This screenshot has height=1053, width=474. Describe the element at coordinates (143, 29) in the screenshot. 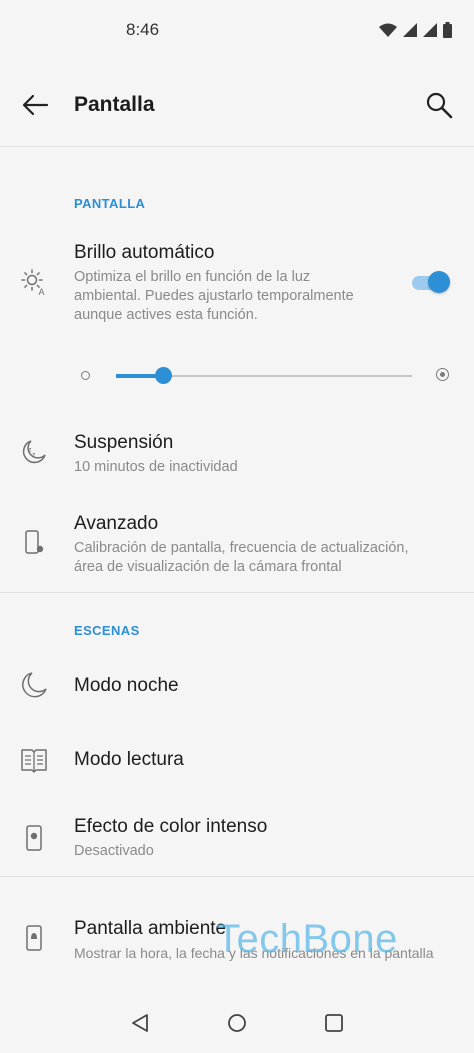

I see `status-time: 8:46` at that location.